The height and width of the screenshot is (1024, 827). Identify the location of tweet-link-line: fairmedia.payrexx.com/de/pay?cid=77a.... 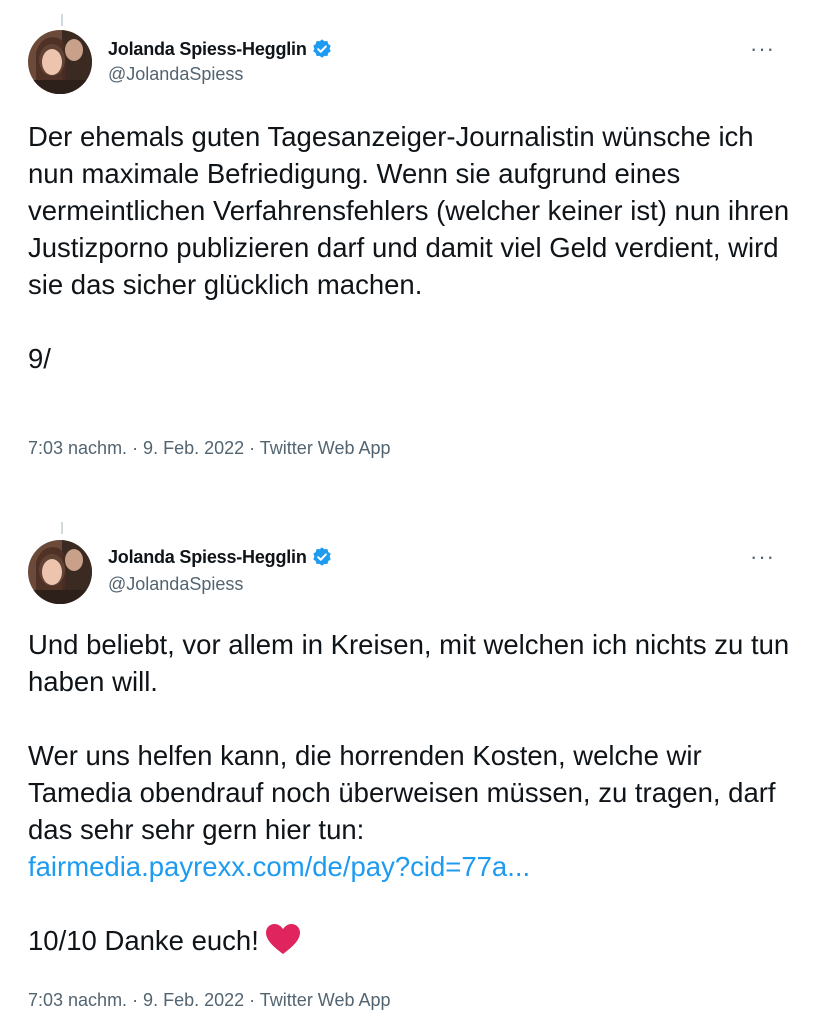
(415, 866).